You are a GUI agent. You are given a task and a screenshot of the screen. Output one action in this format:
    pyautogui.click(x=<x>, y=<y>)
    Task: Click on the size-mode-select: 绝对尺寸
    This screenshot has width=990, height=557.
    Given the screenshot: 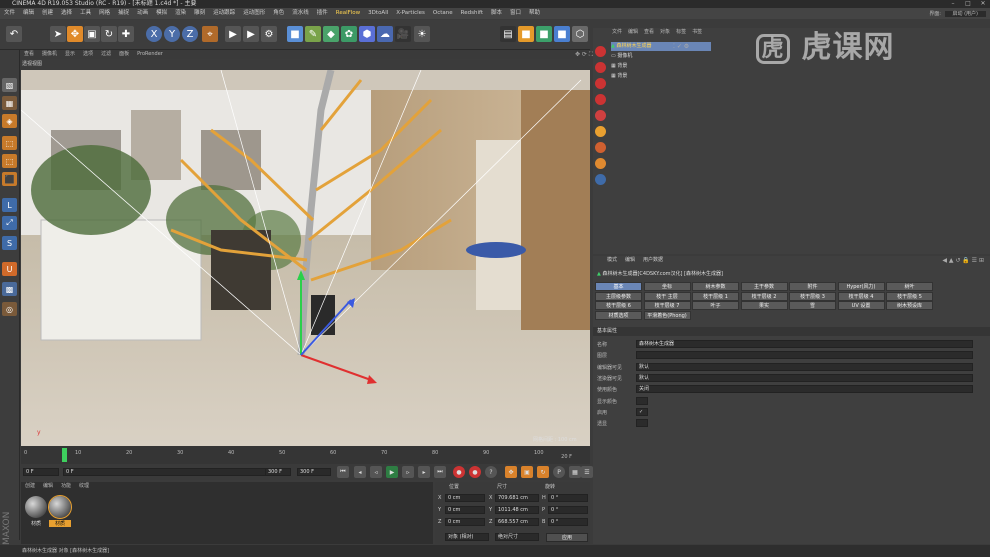 What is the action you would take?
    pyautogui.click(x=517, y=537)
    